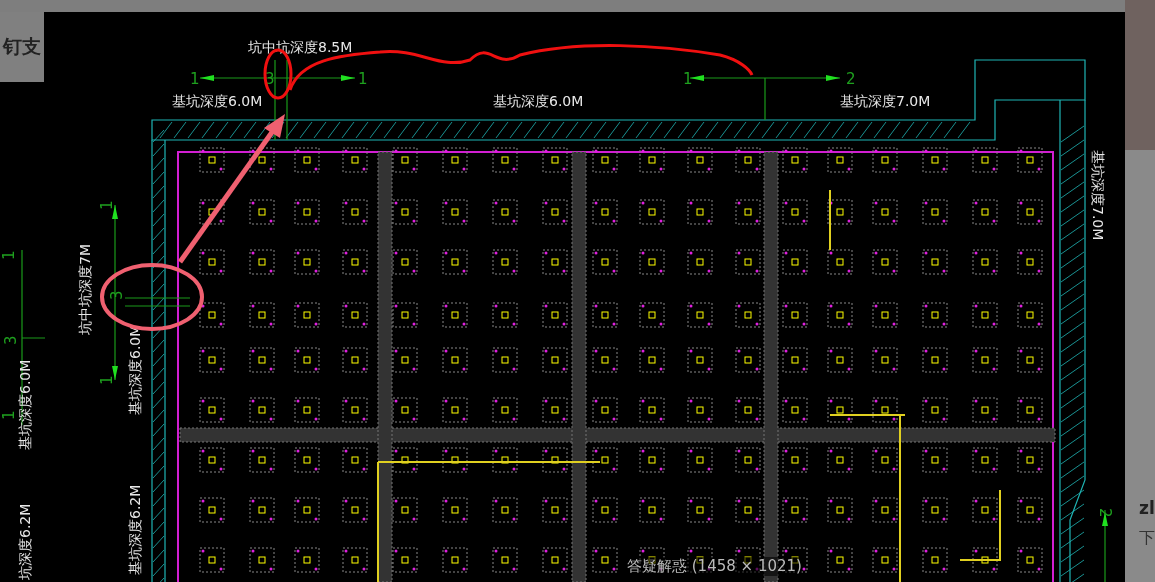 This screenshot has width=1155, height=582. I want to click on page-heading: 钉支, so click(22, 46).